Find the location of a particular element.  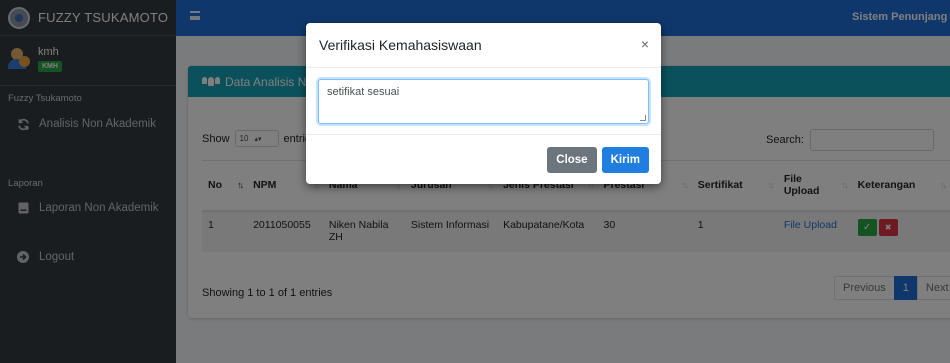

modal-header: Verifikasi Kemahasiswaan × is located at coordinates (483, 45).